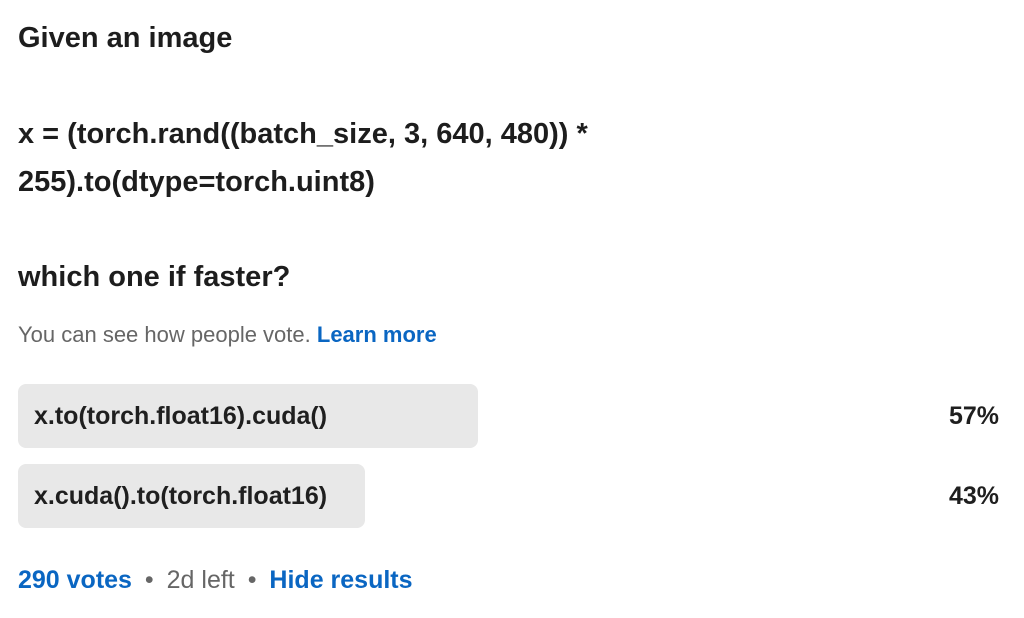 Image resolution: width=1024 pixels, height=618 pixels. Describe the element at coordinates (196, 182) in the screenshot. I see `question-code-line-2: 255).to(dtype=torch.uint8)` at that location.